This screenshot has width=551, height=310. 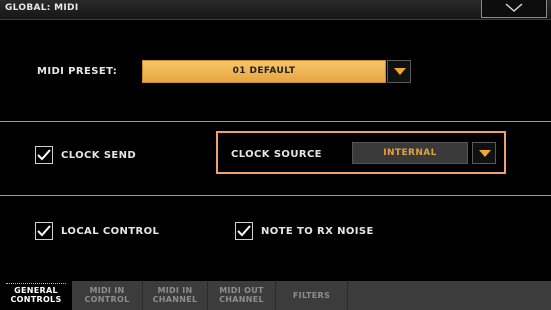 I want to click on tab-midi-out-channel: MIDI OUT CHANNEL, so click(x=242, y=295).